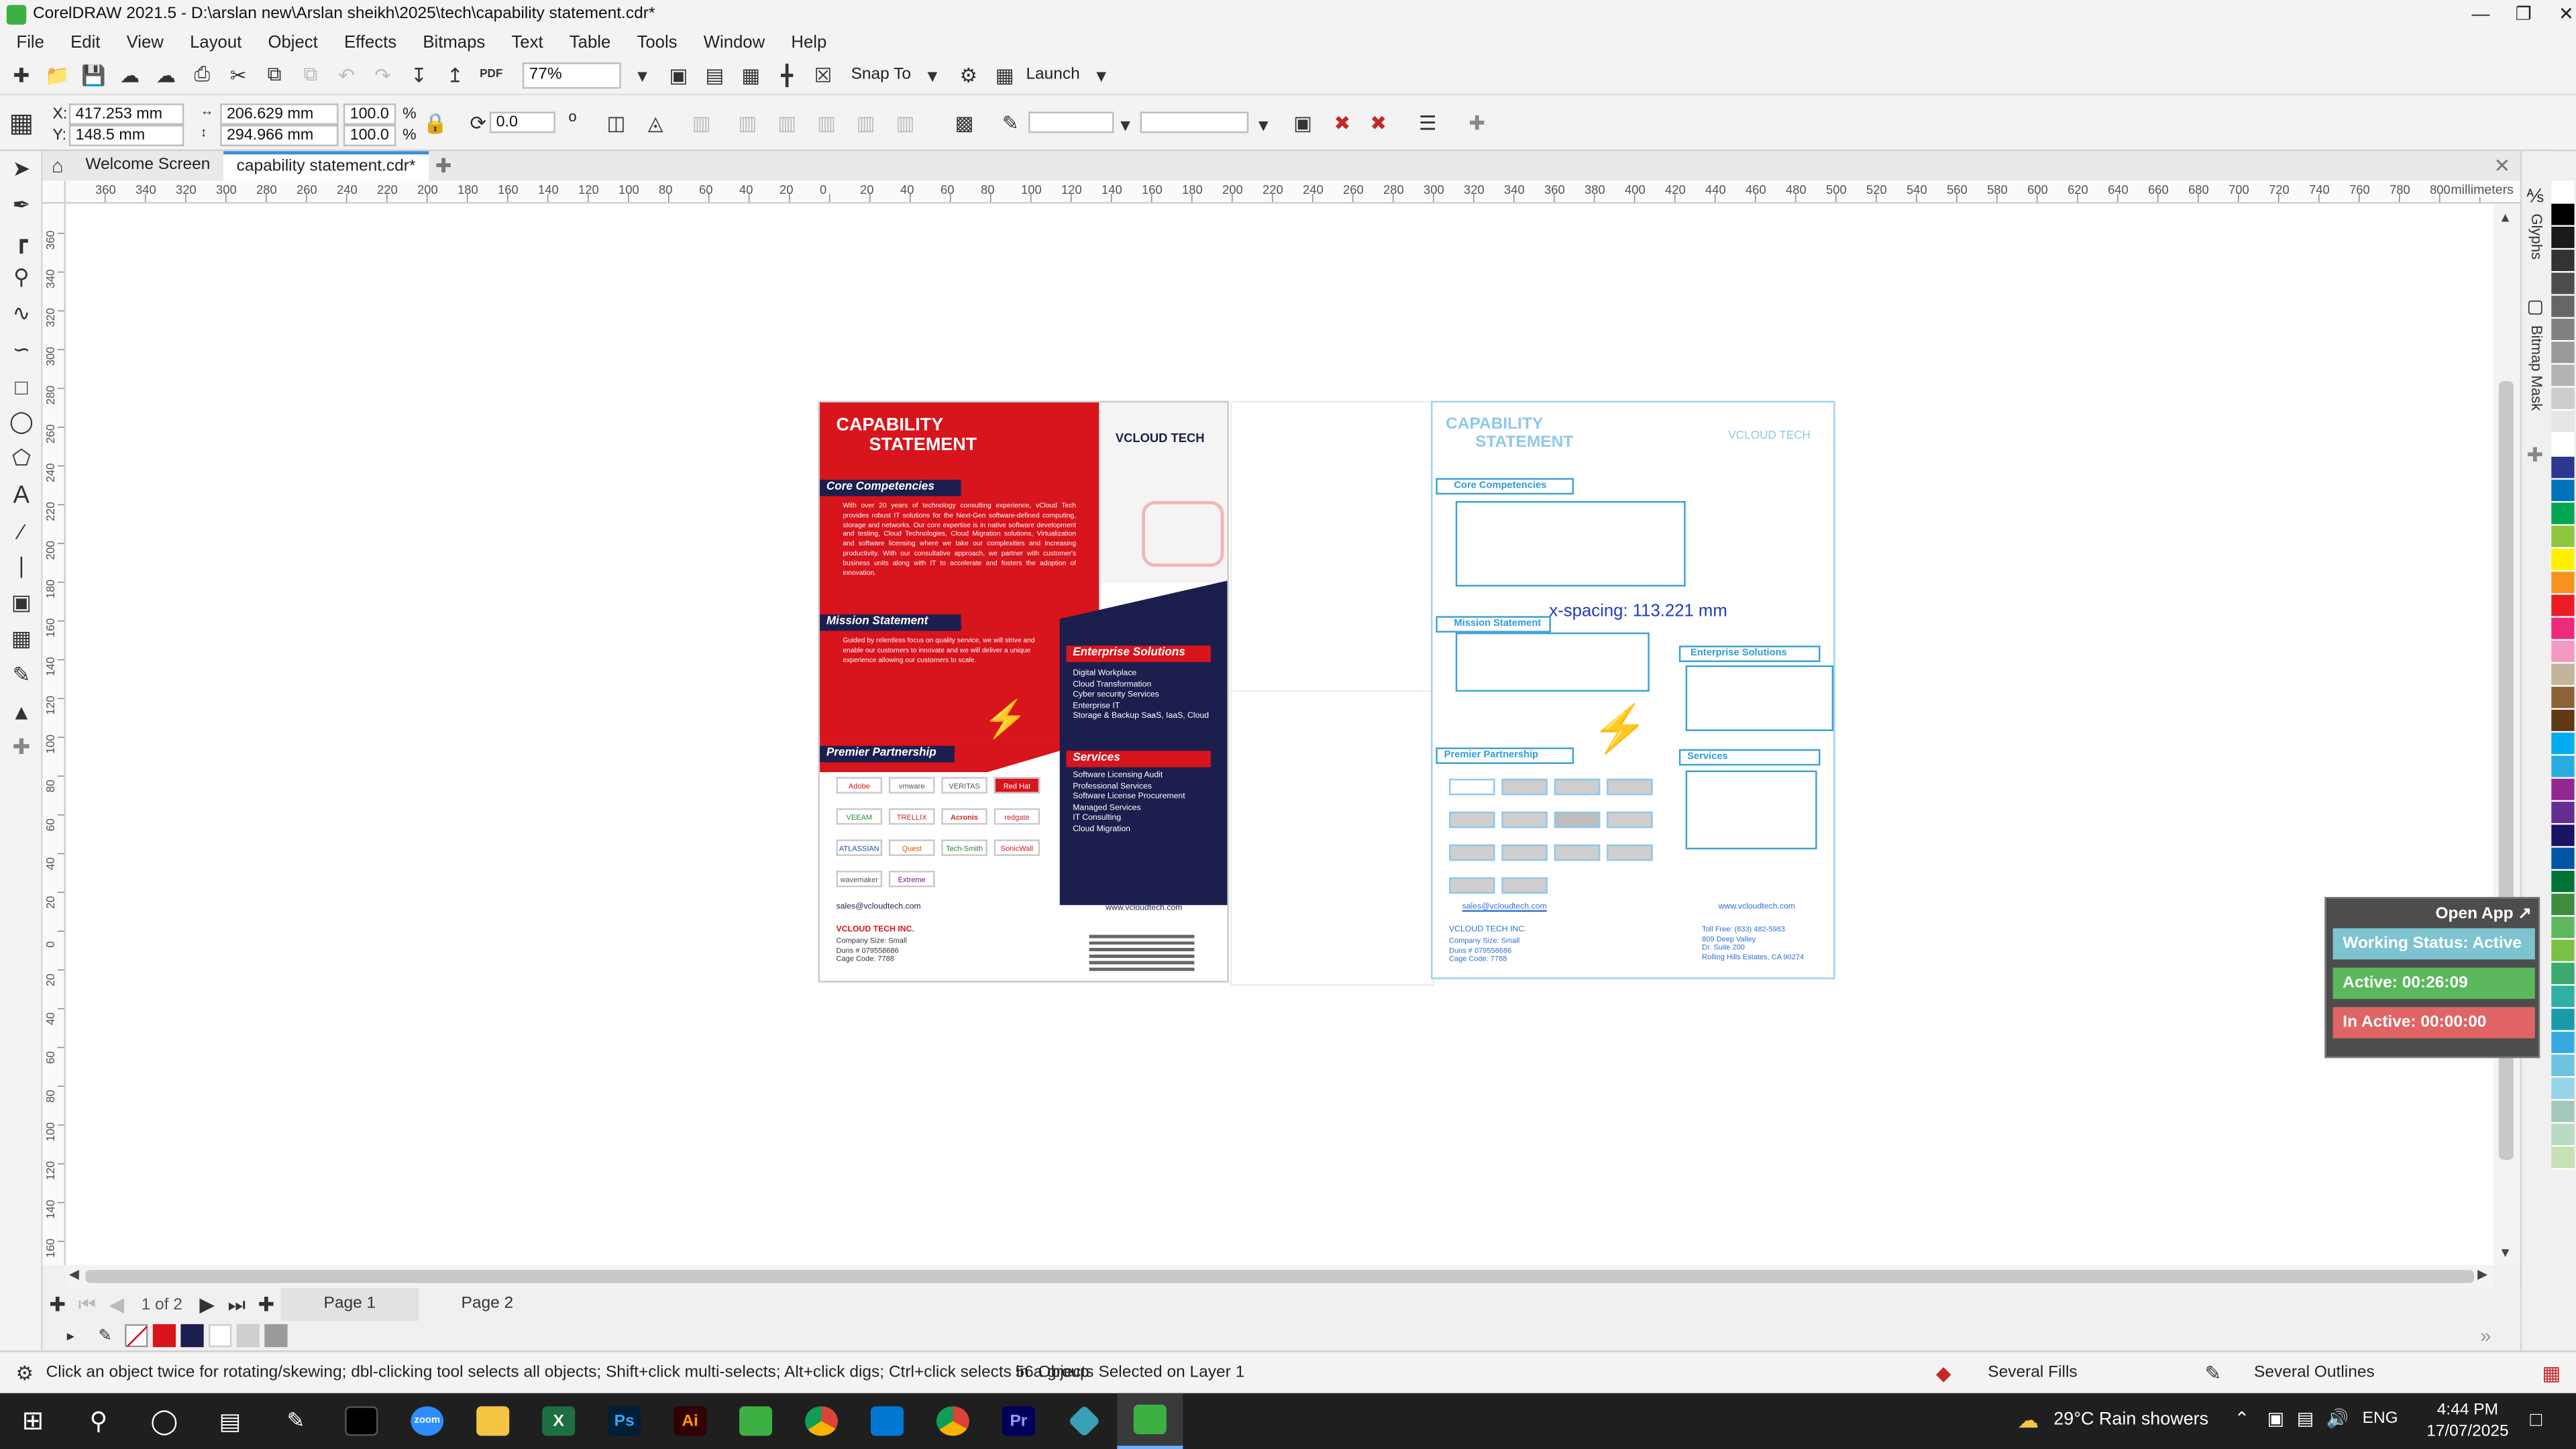 The width and height of the screenshot is (2576, 1449). Describe the element at coordinates (822, 1421) in the screenshot. I see `chrome-app` at that location.